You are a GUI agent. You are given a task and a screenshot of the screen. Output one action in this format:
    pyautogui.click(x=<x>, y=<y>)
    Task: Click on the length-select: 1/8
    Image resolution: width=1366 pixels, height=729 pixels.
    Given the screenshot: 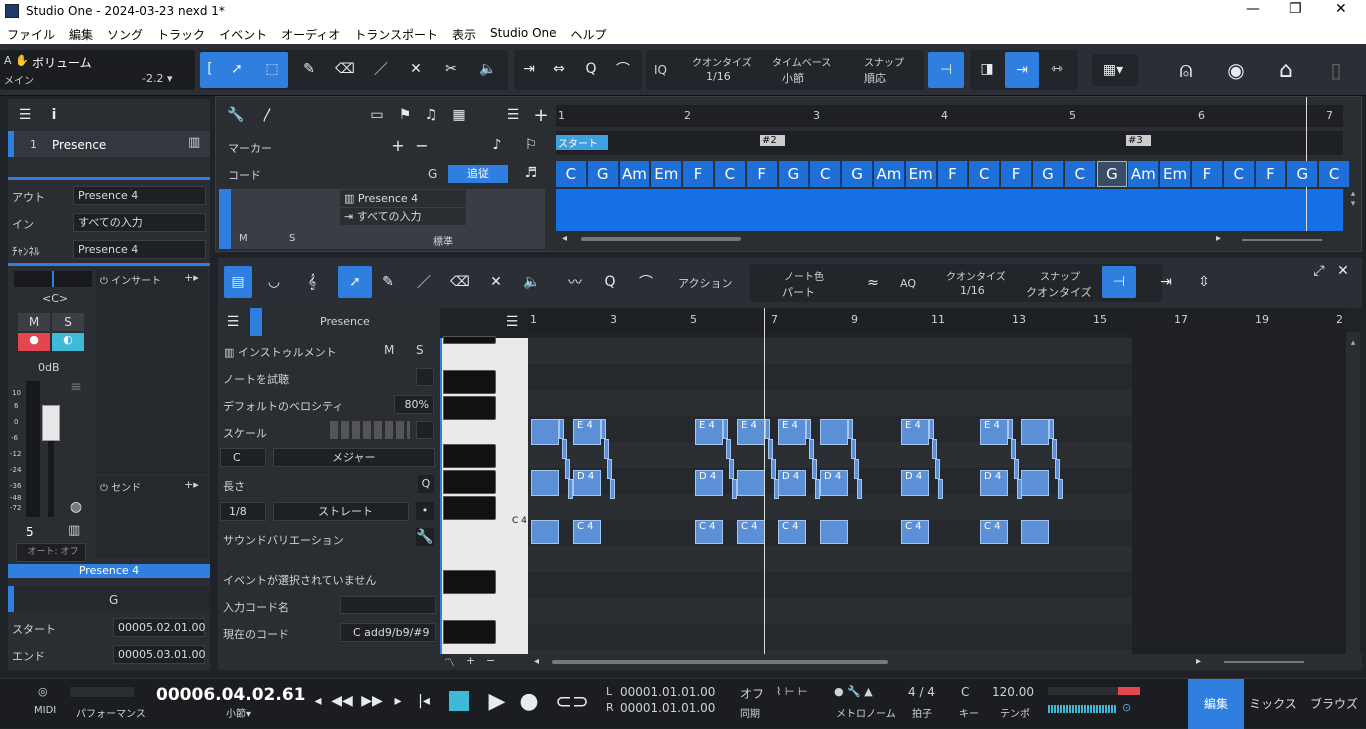 What is the action you would take?
    pyautogui.click(x=243, y=511)
    